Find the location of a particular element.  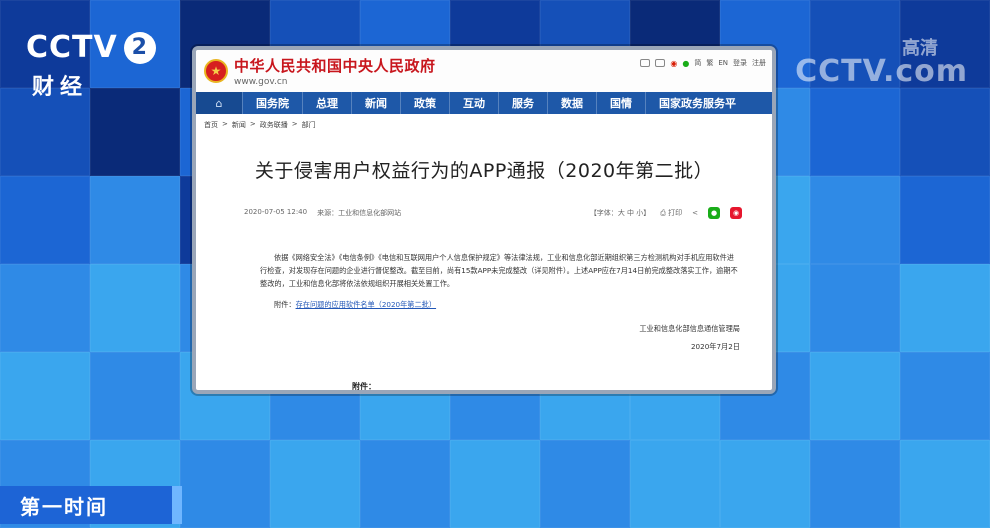

link-register: 注册 is located at coordinates (759, 63).